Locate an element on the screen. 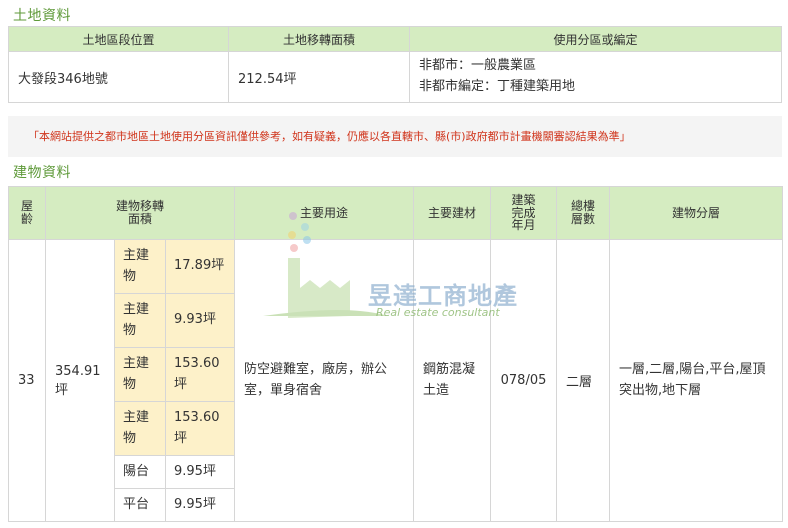  header-completion: 建築完成年月 is located at coordinates (524, 213).